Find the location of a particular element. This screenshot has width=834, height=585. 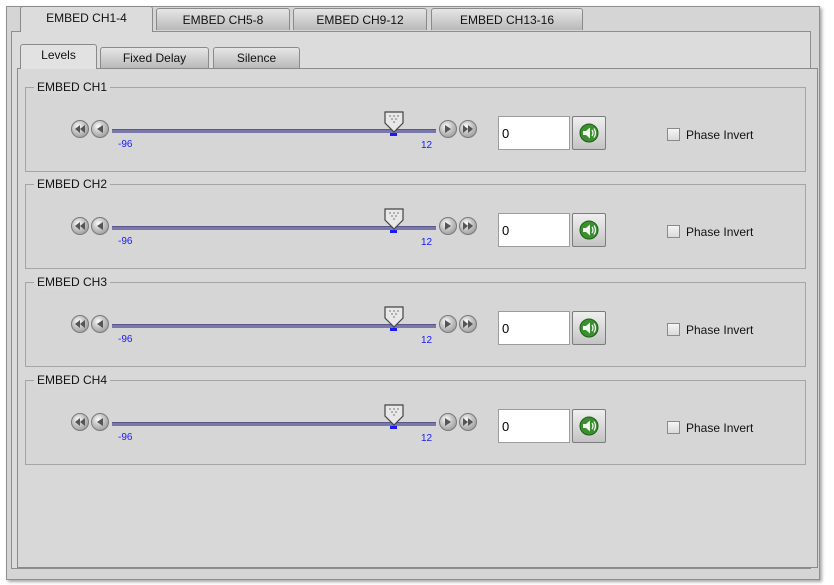

tab-embed-ch13-16: EMBED CH13-16 is located at coordinates (507, 19).